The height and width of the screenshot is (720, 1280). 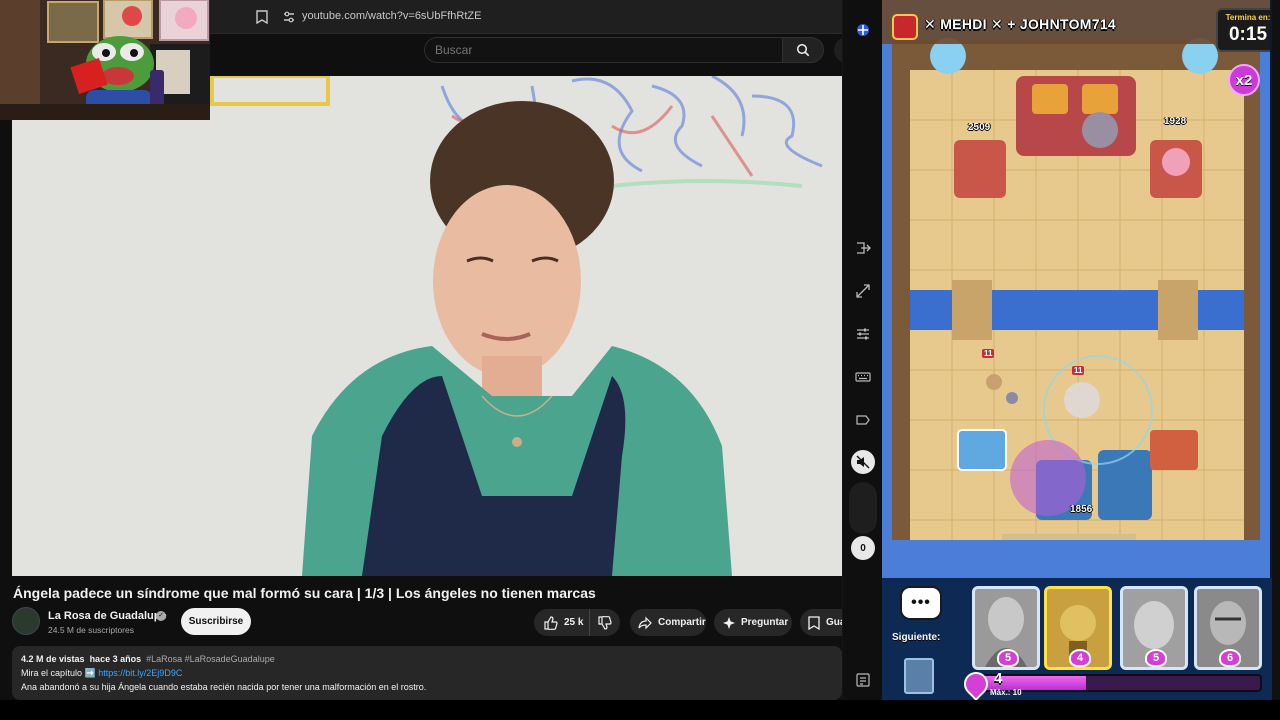 I want to click on like-dislike-group: 25 k, so click(x=577, y=622).